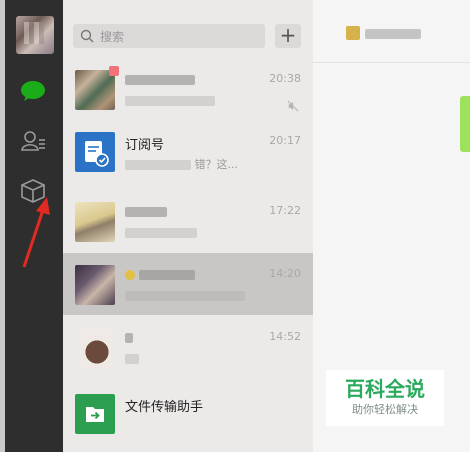  I want to click on add-button: +, so click(288, 36).